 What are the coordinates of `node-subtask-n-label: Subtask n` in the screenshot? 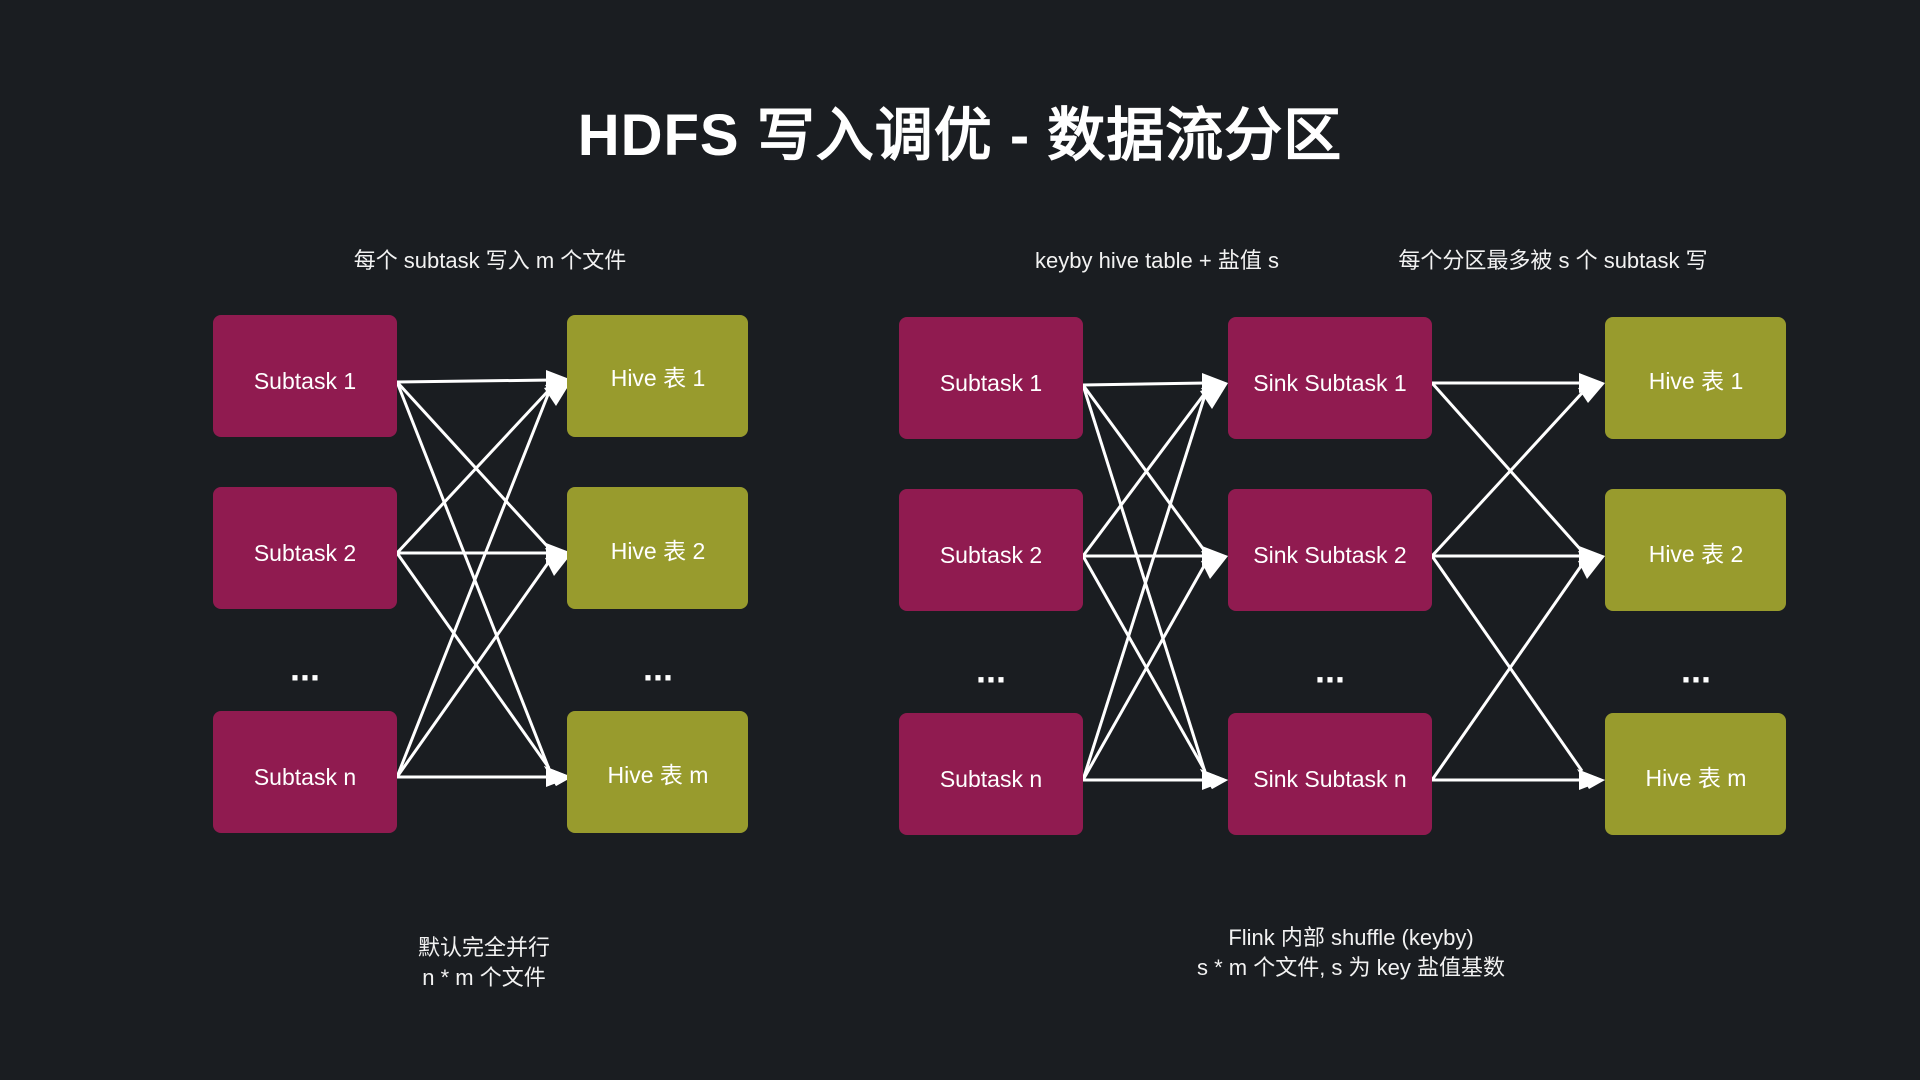 It's located at (305, 777).